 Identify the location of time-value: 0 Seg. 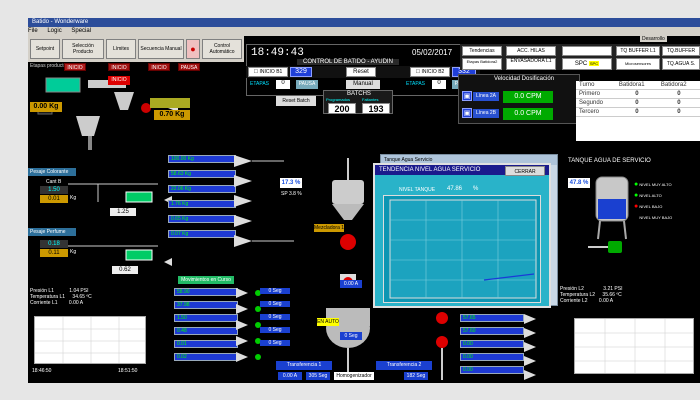
(351, 336).